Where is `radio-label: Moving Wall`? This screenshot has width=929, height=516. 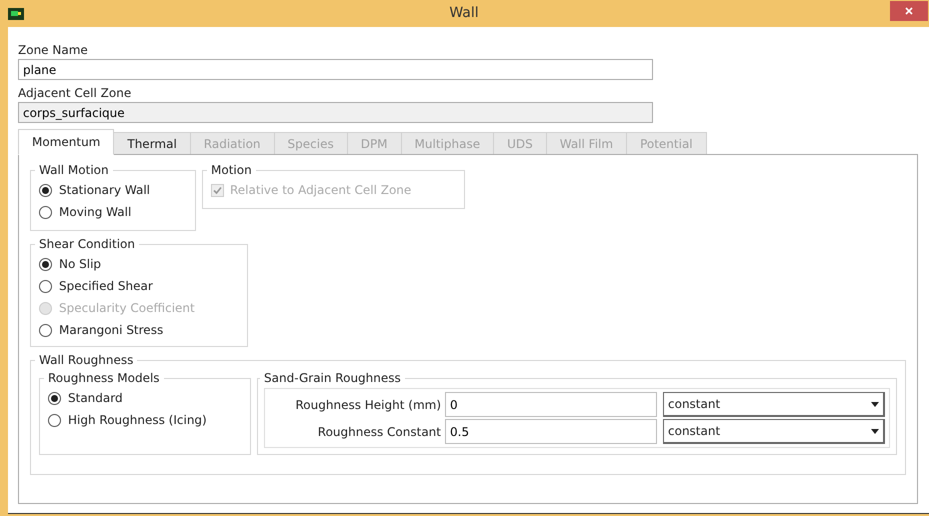 radio-label: Moving Wall is located at coordinates (95, 212).